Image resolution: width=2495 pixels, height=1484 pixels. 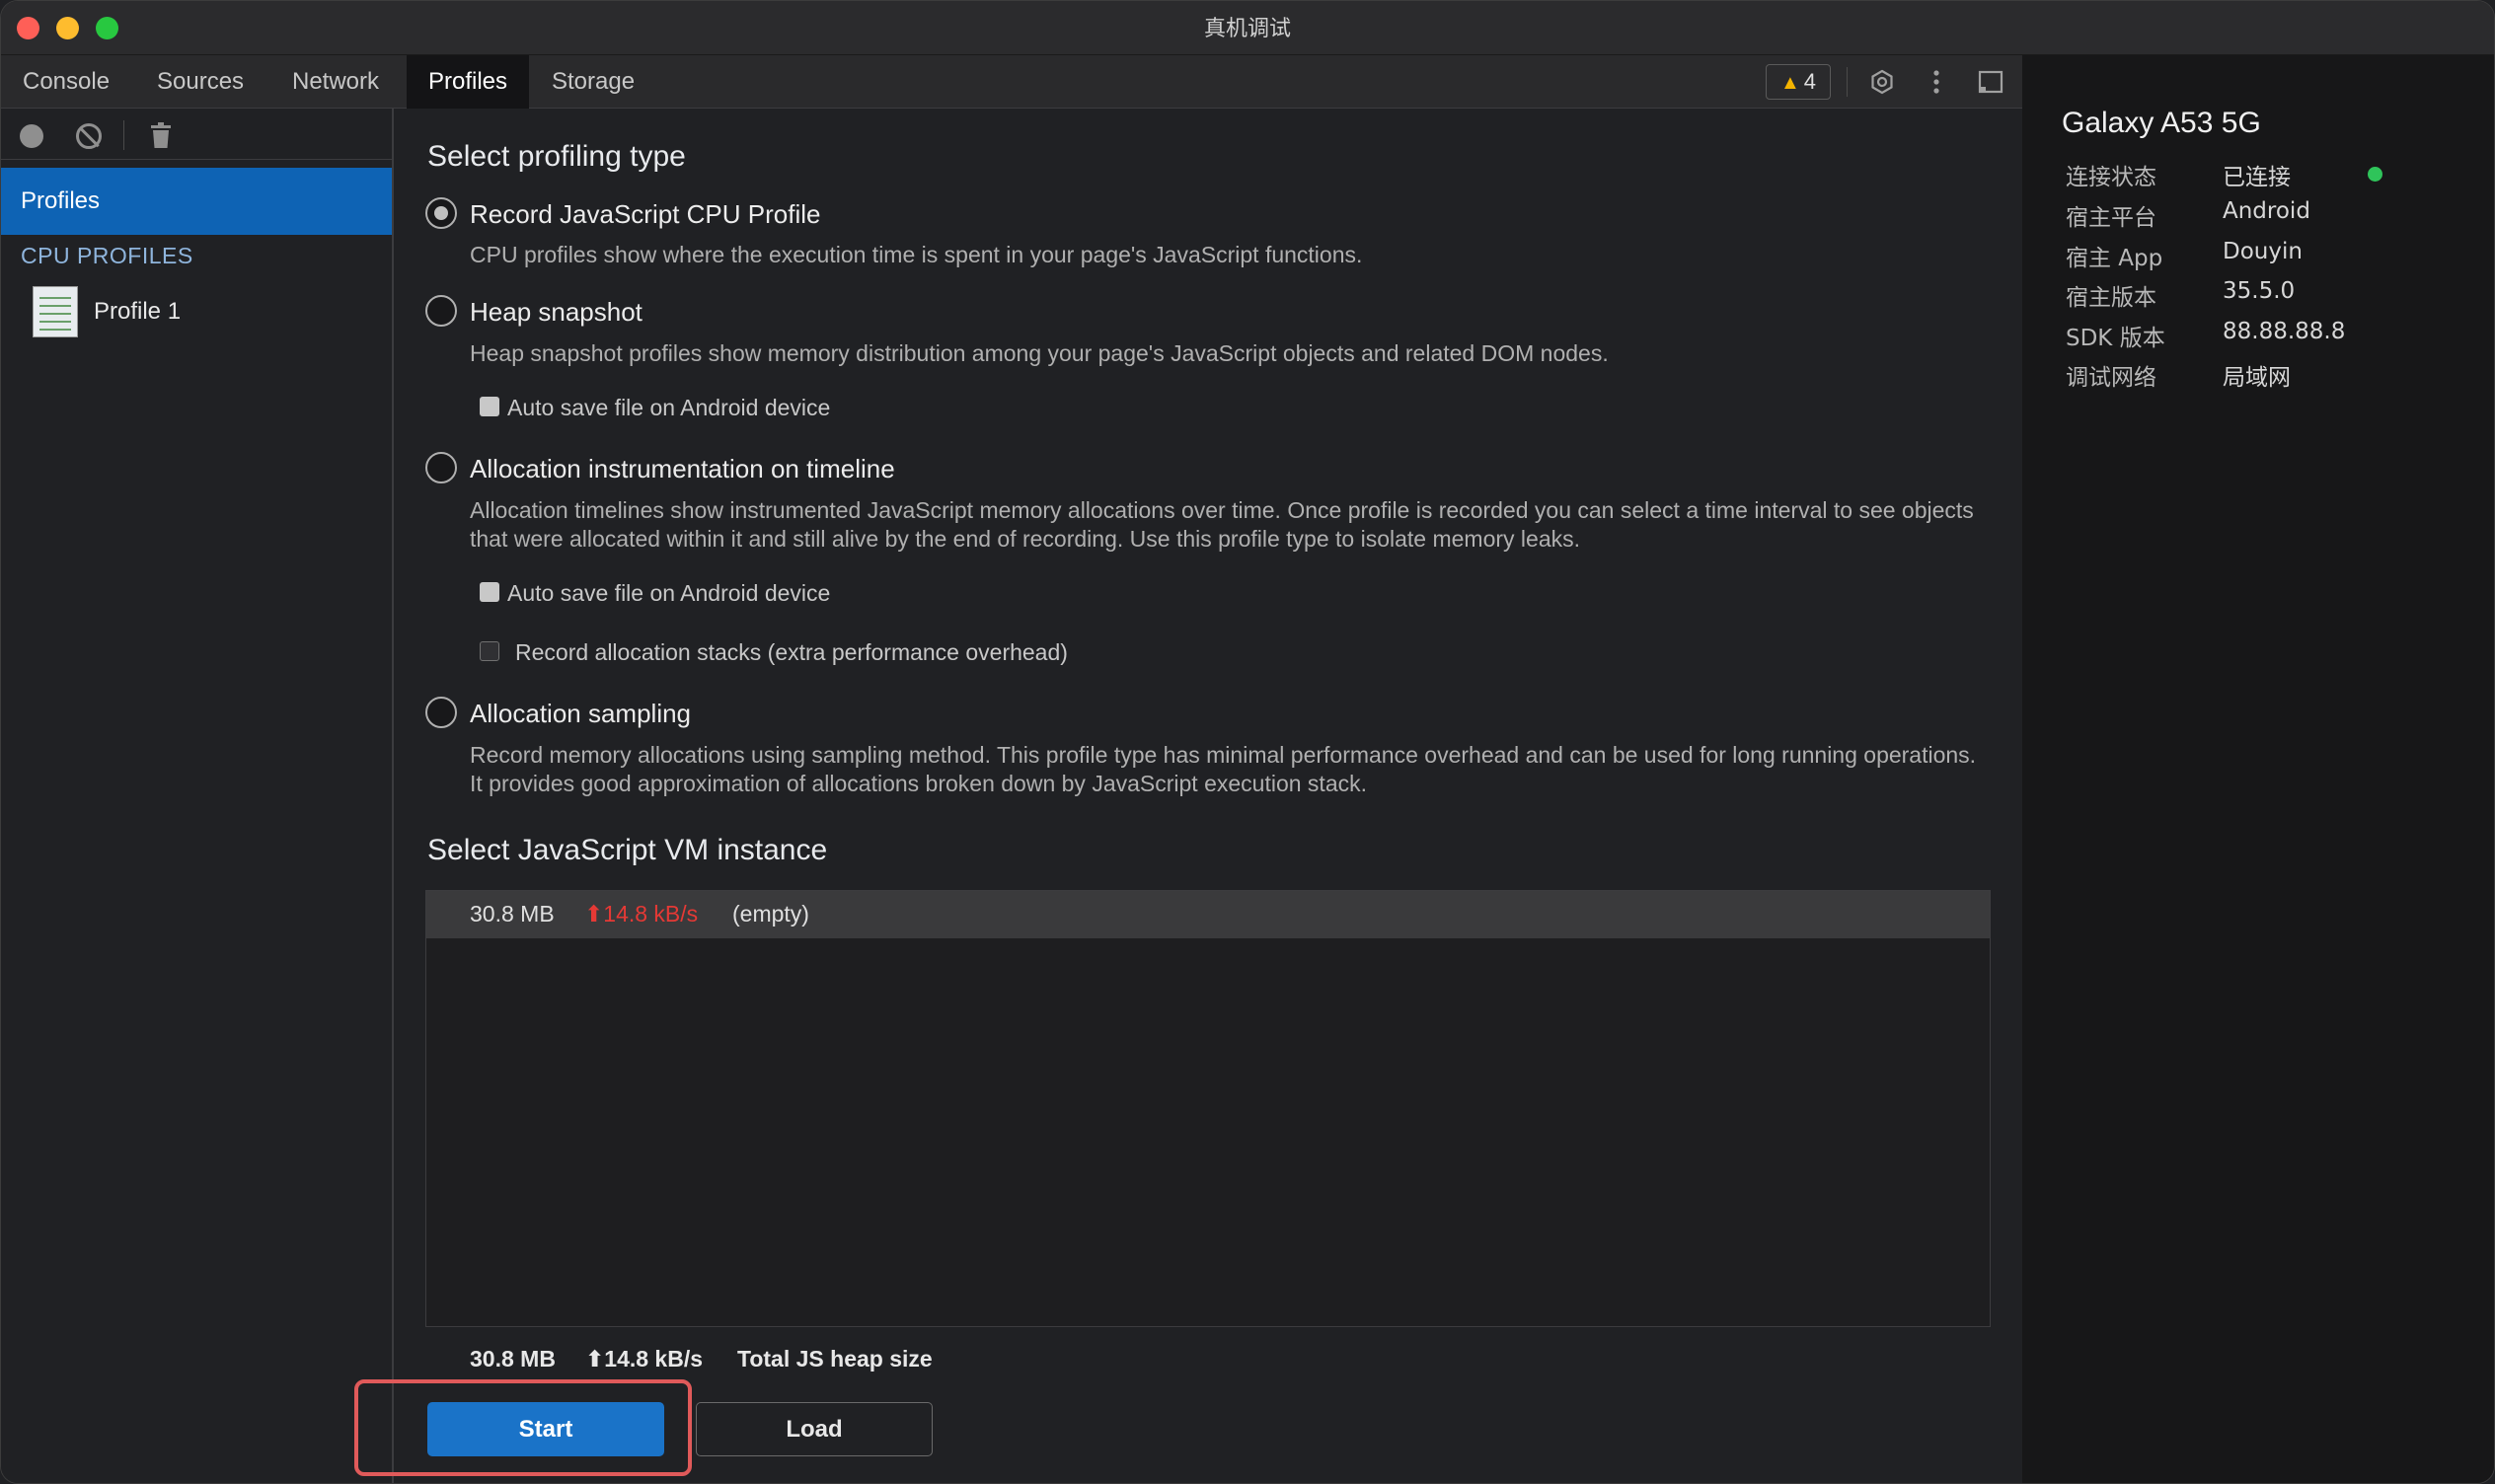 I want to click on sidebar-item-profile-1: Profile 1, so click(x=200, y=311).